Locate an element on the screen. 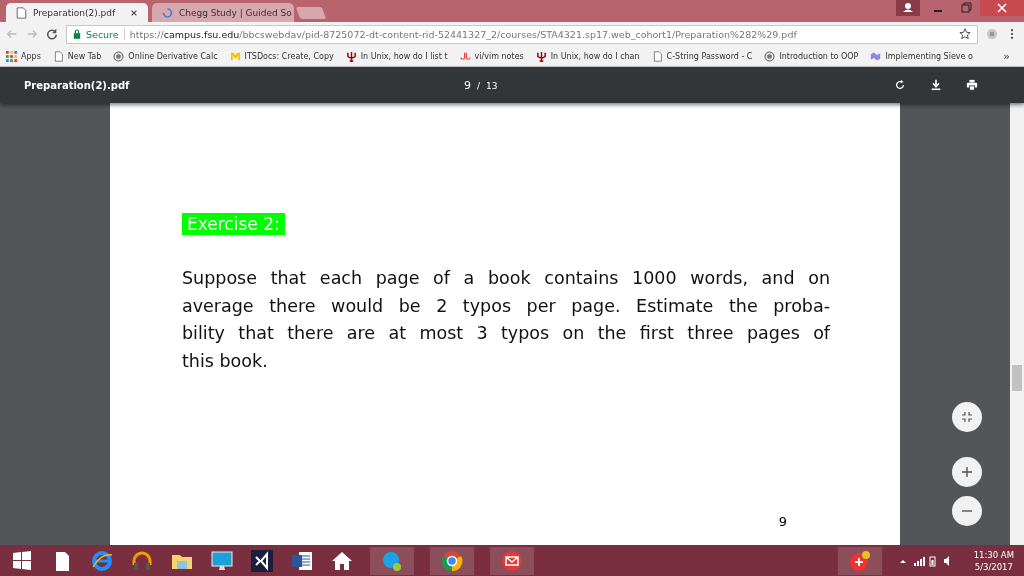 The image size is (1024, 576). exercise-heading: Exercise 2: is located at coordinates (233, 224).